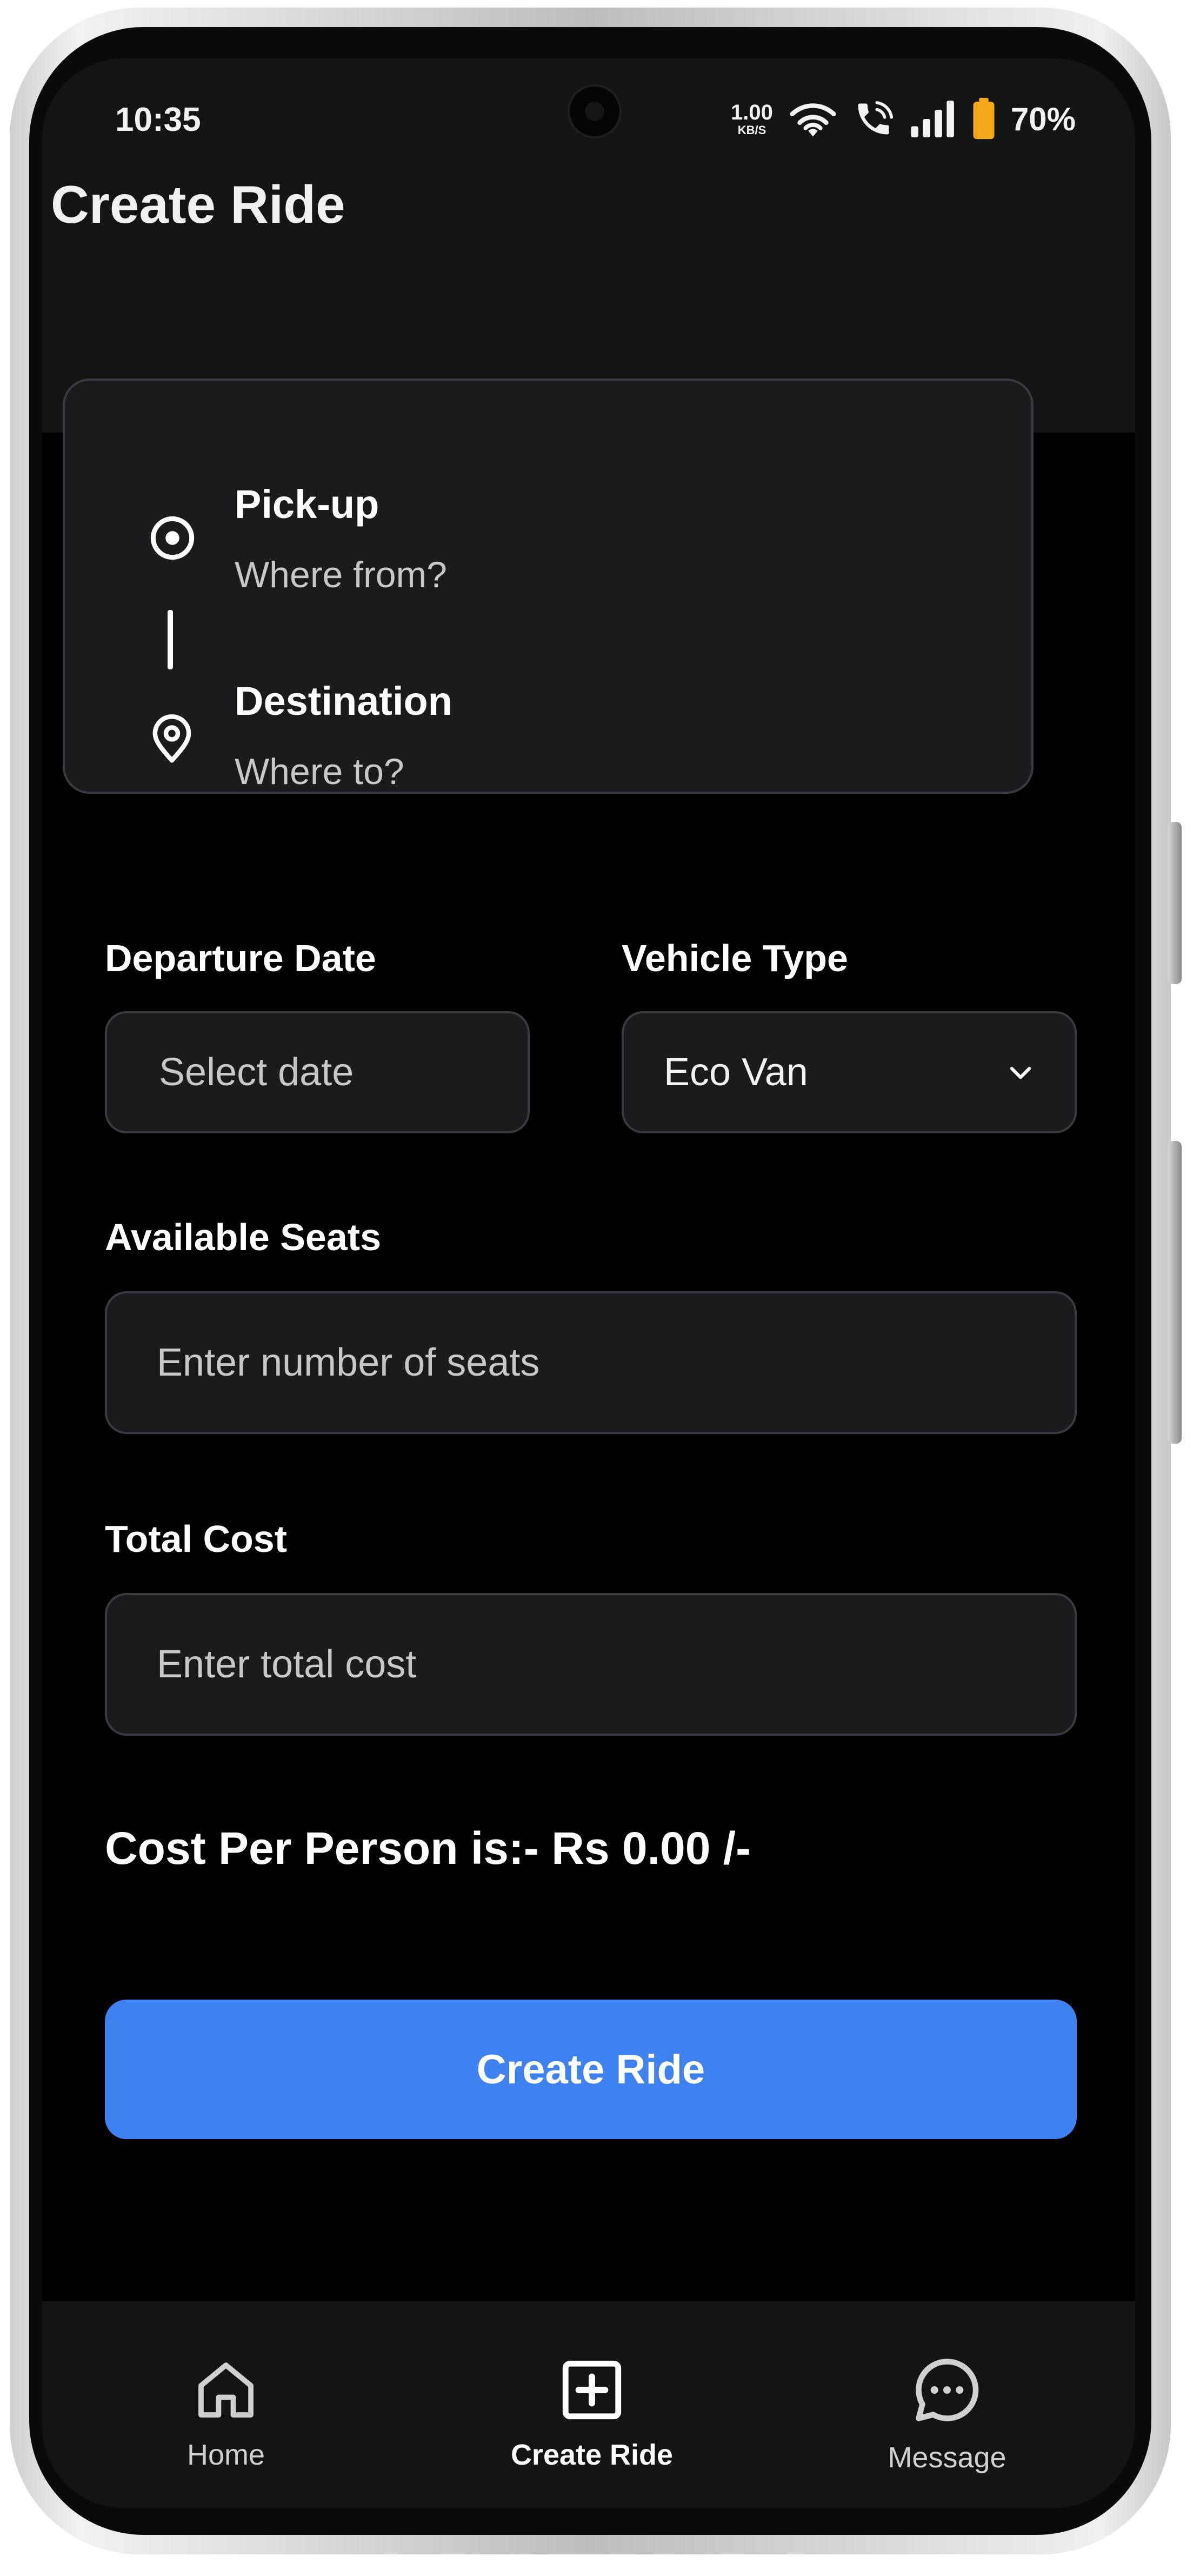 Image resolution: width=1200 pixels, height=2576 pixels. Describe the element at coordinates (904, 119) in the screenshot. I see `status-icons: 1.00 KB/S 70%` at that location.